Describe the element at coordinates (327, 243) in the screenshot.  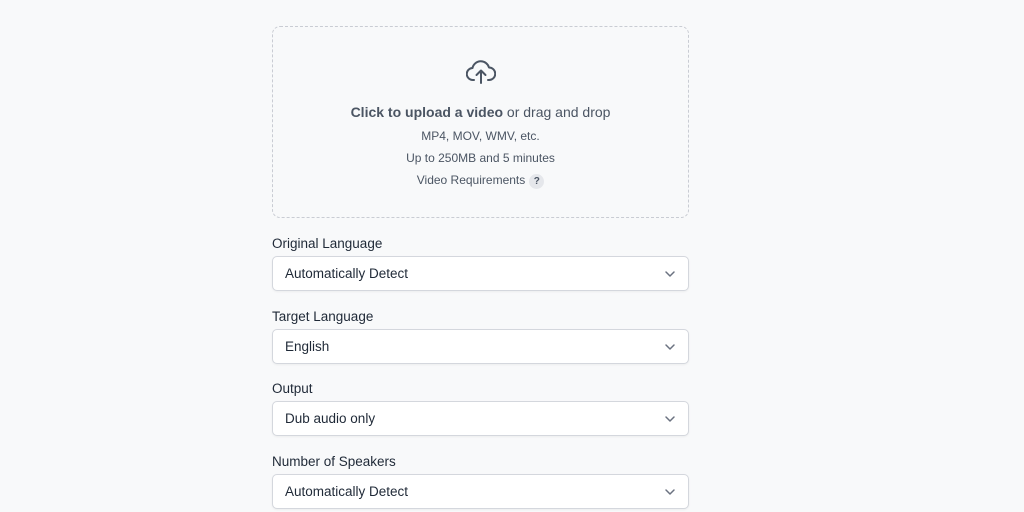
I see `original-language-label: Original Language` at that location.